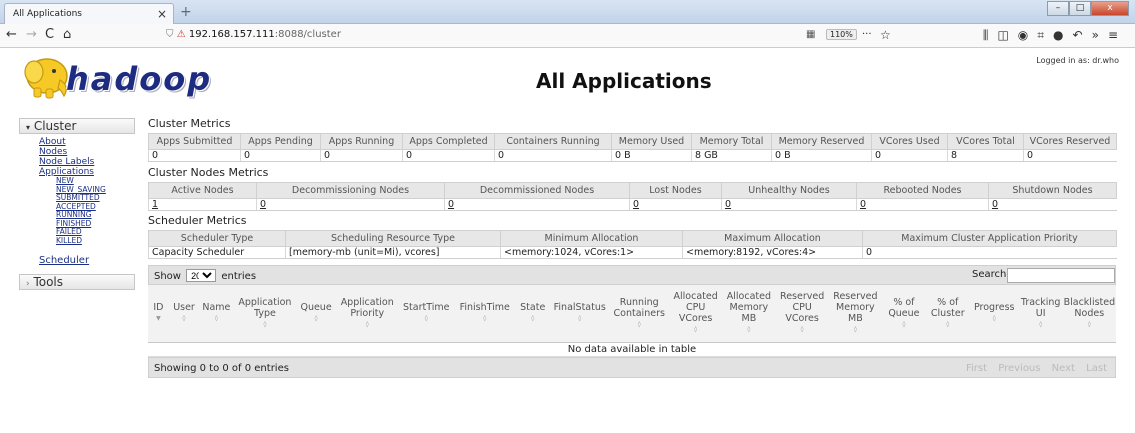 The width and height of the screenshot is (1135, 433). Describe the element at coordinates (867, 34) in the screenshot. I see `page-actions-icon: ···` at that location.